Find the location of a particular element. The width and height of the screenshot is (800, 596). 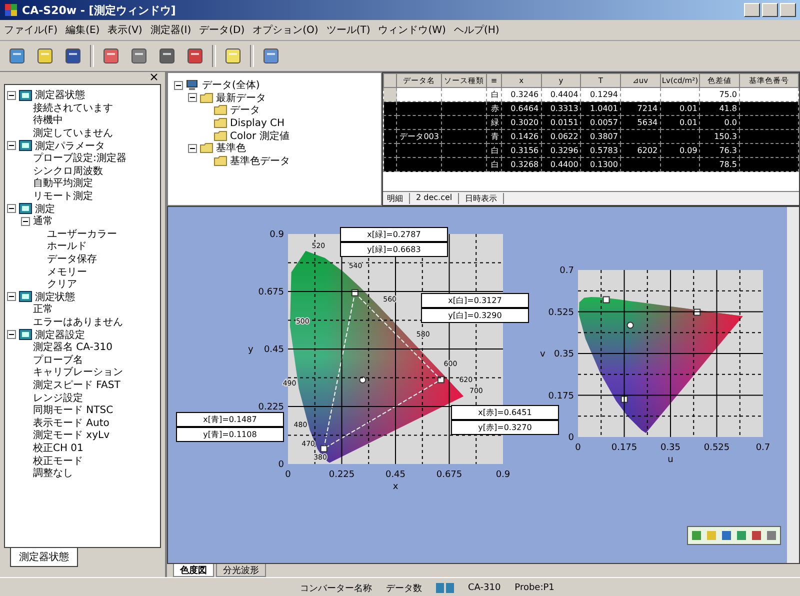

tree-item: データ is located at coordinates (245, 110).